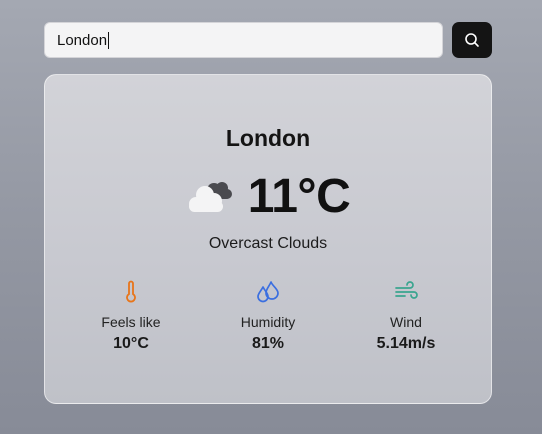 Image resolution: width=542 pixels, height=434 pixels. What do you see at coordinates (299, 196) in the screenshot?
I see `temperature-value: 11°C` at bounding box center [299, 196].